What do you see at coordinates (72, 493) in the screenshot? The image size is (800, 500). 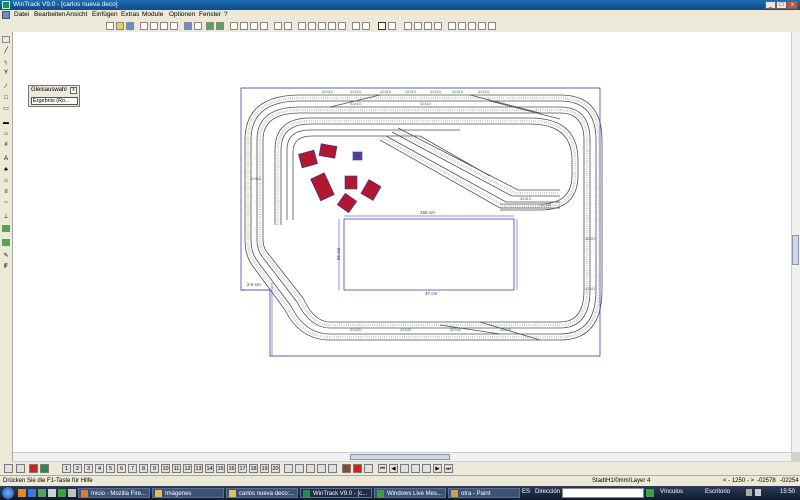 I see `folder-quicklaunch-icon` at bounding box center [72, 493].